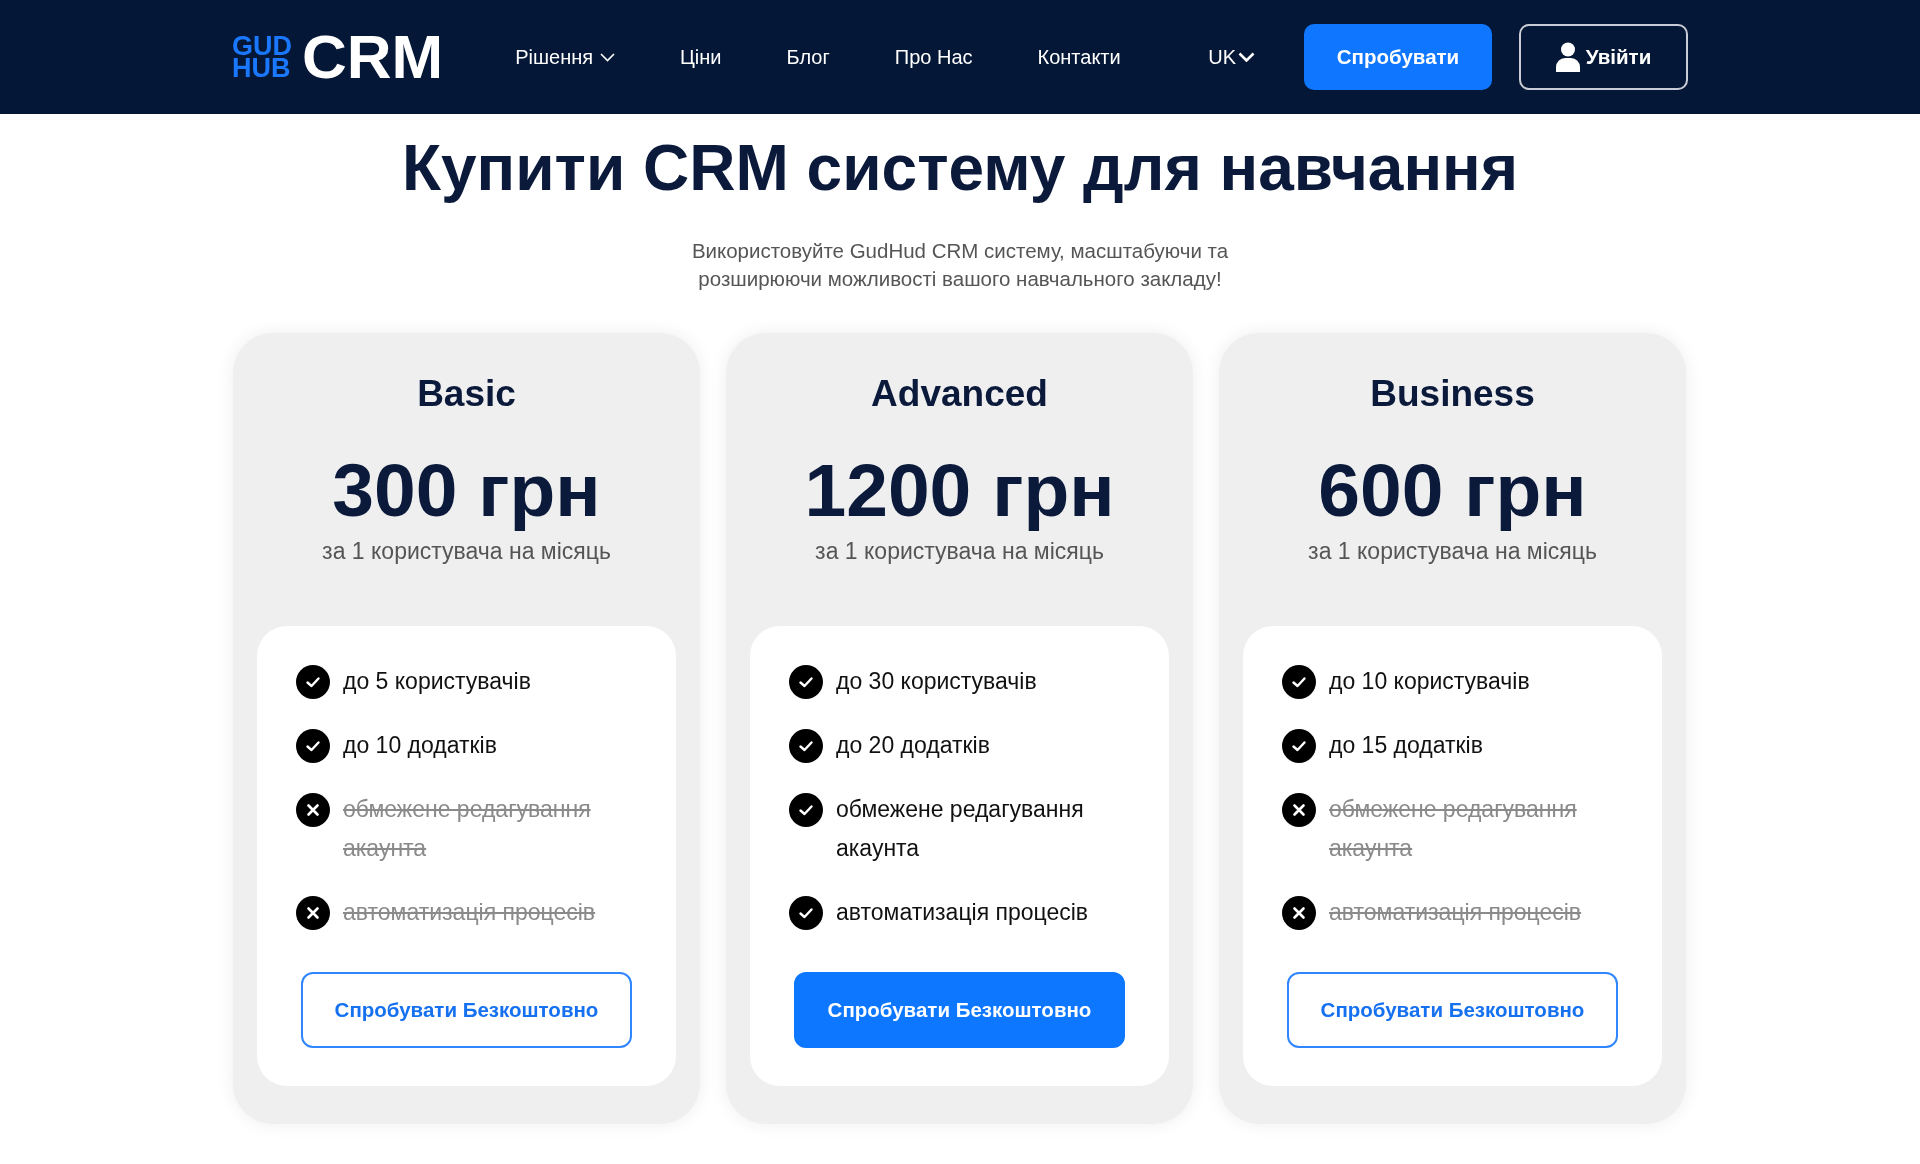 The height and width of the screenshot is (1164, 1920). I want to click on plan-name: Business, so click(1452, 394).